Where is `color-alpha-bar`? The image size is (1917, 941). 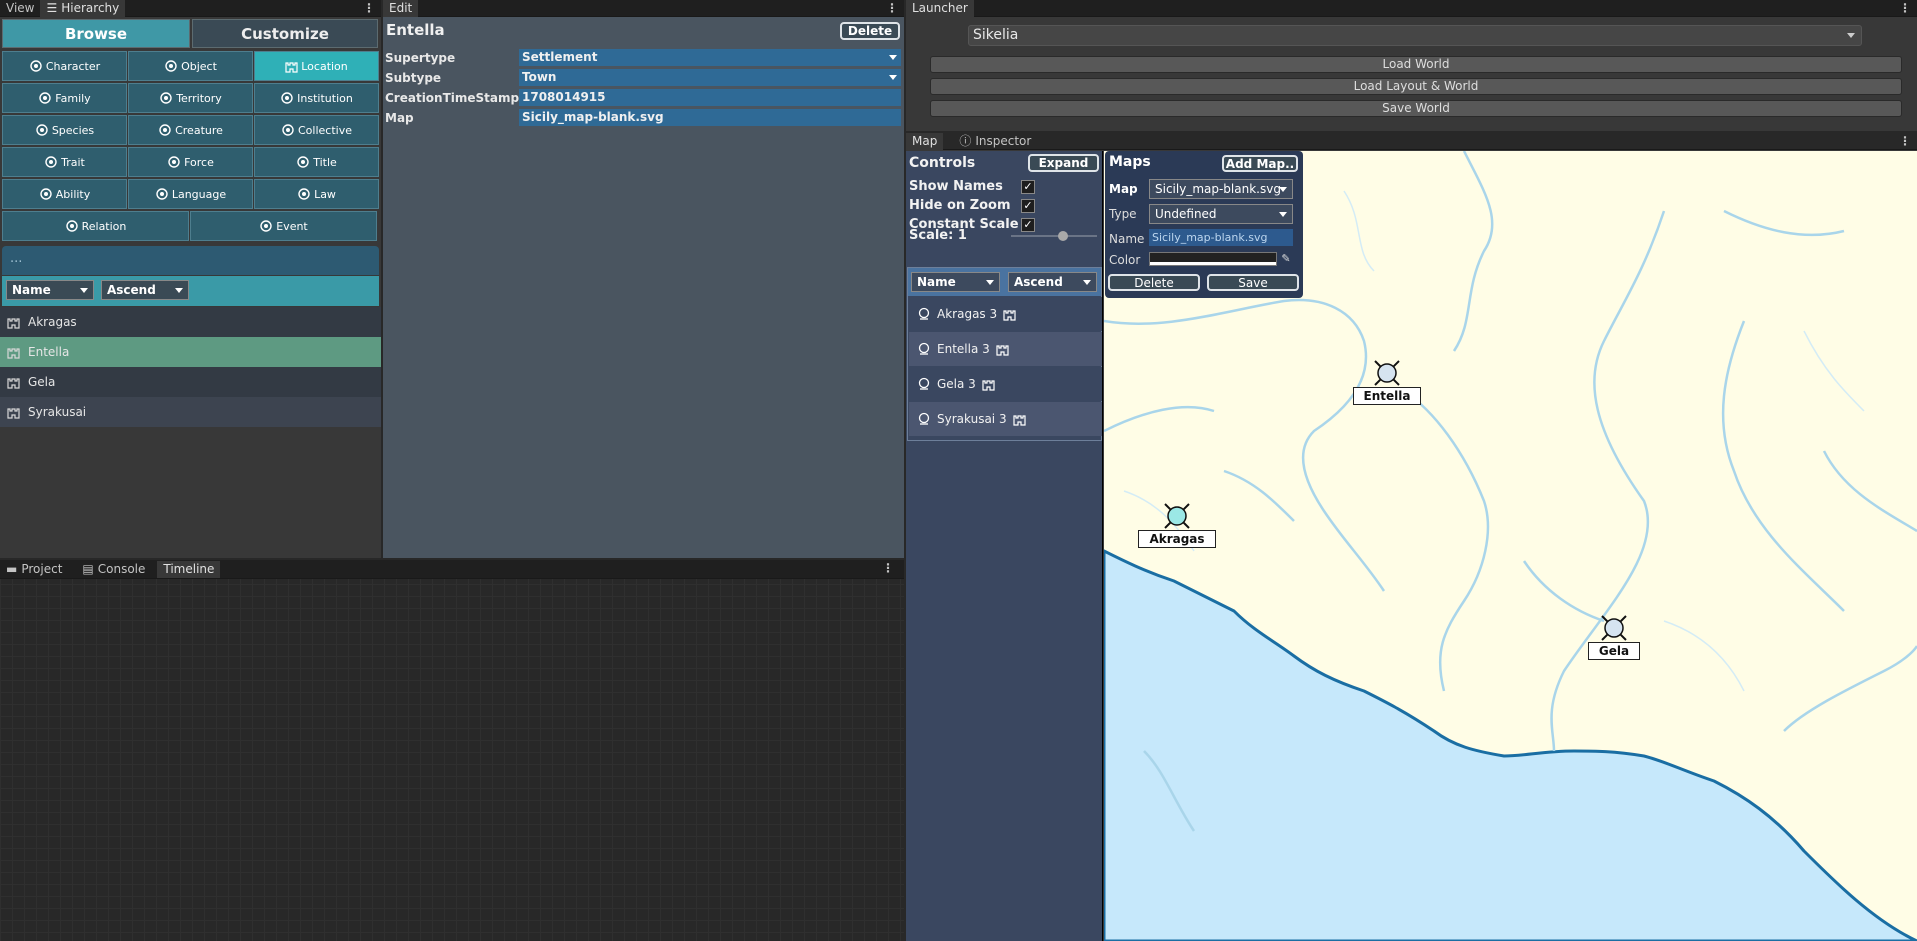 color-alpha-bar is located at coordinates (1213, 263).